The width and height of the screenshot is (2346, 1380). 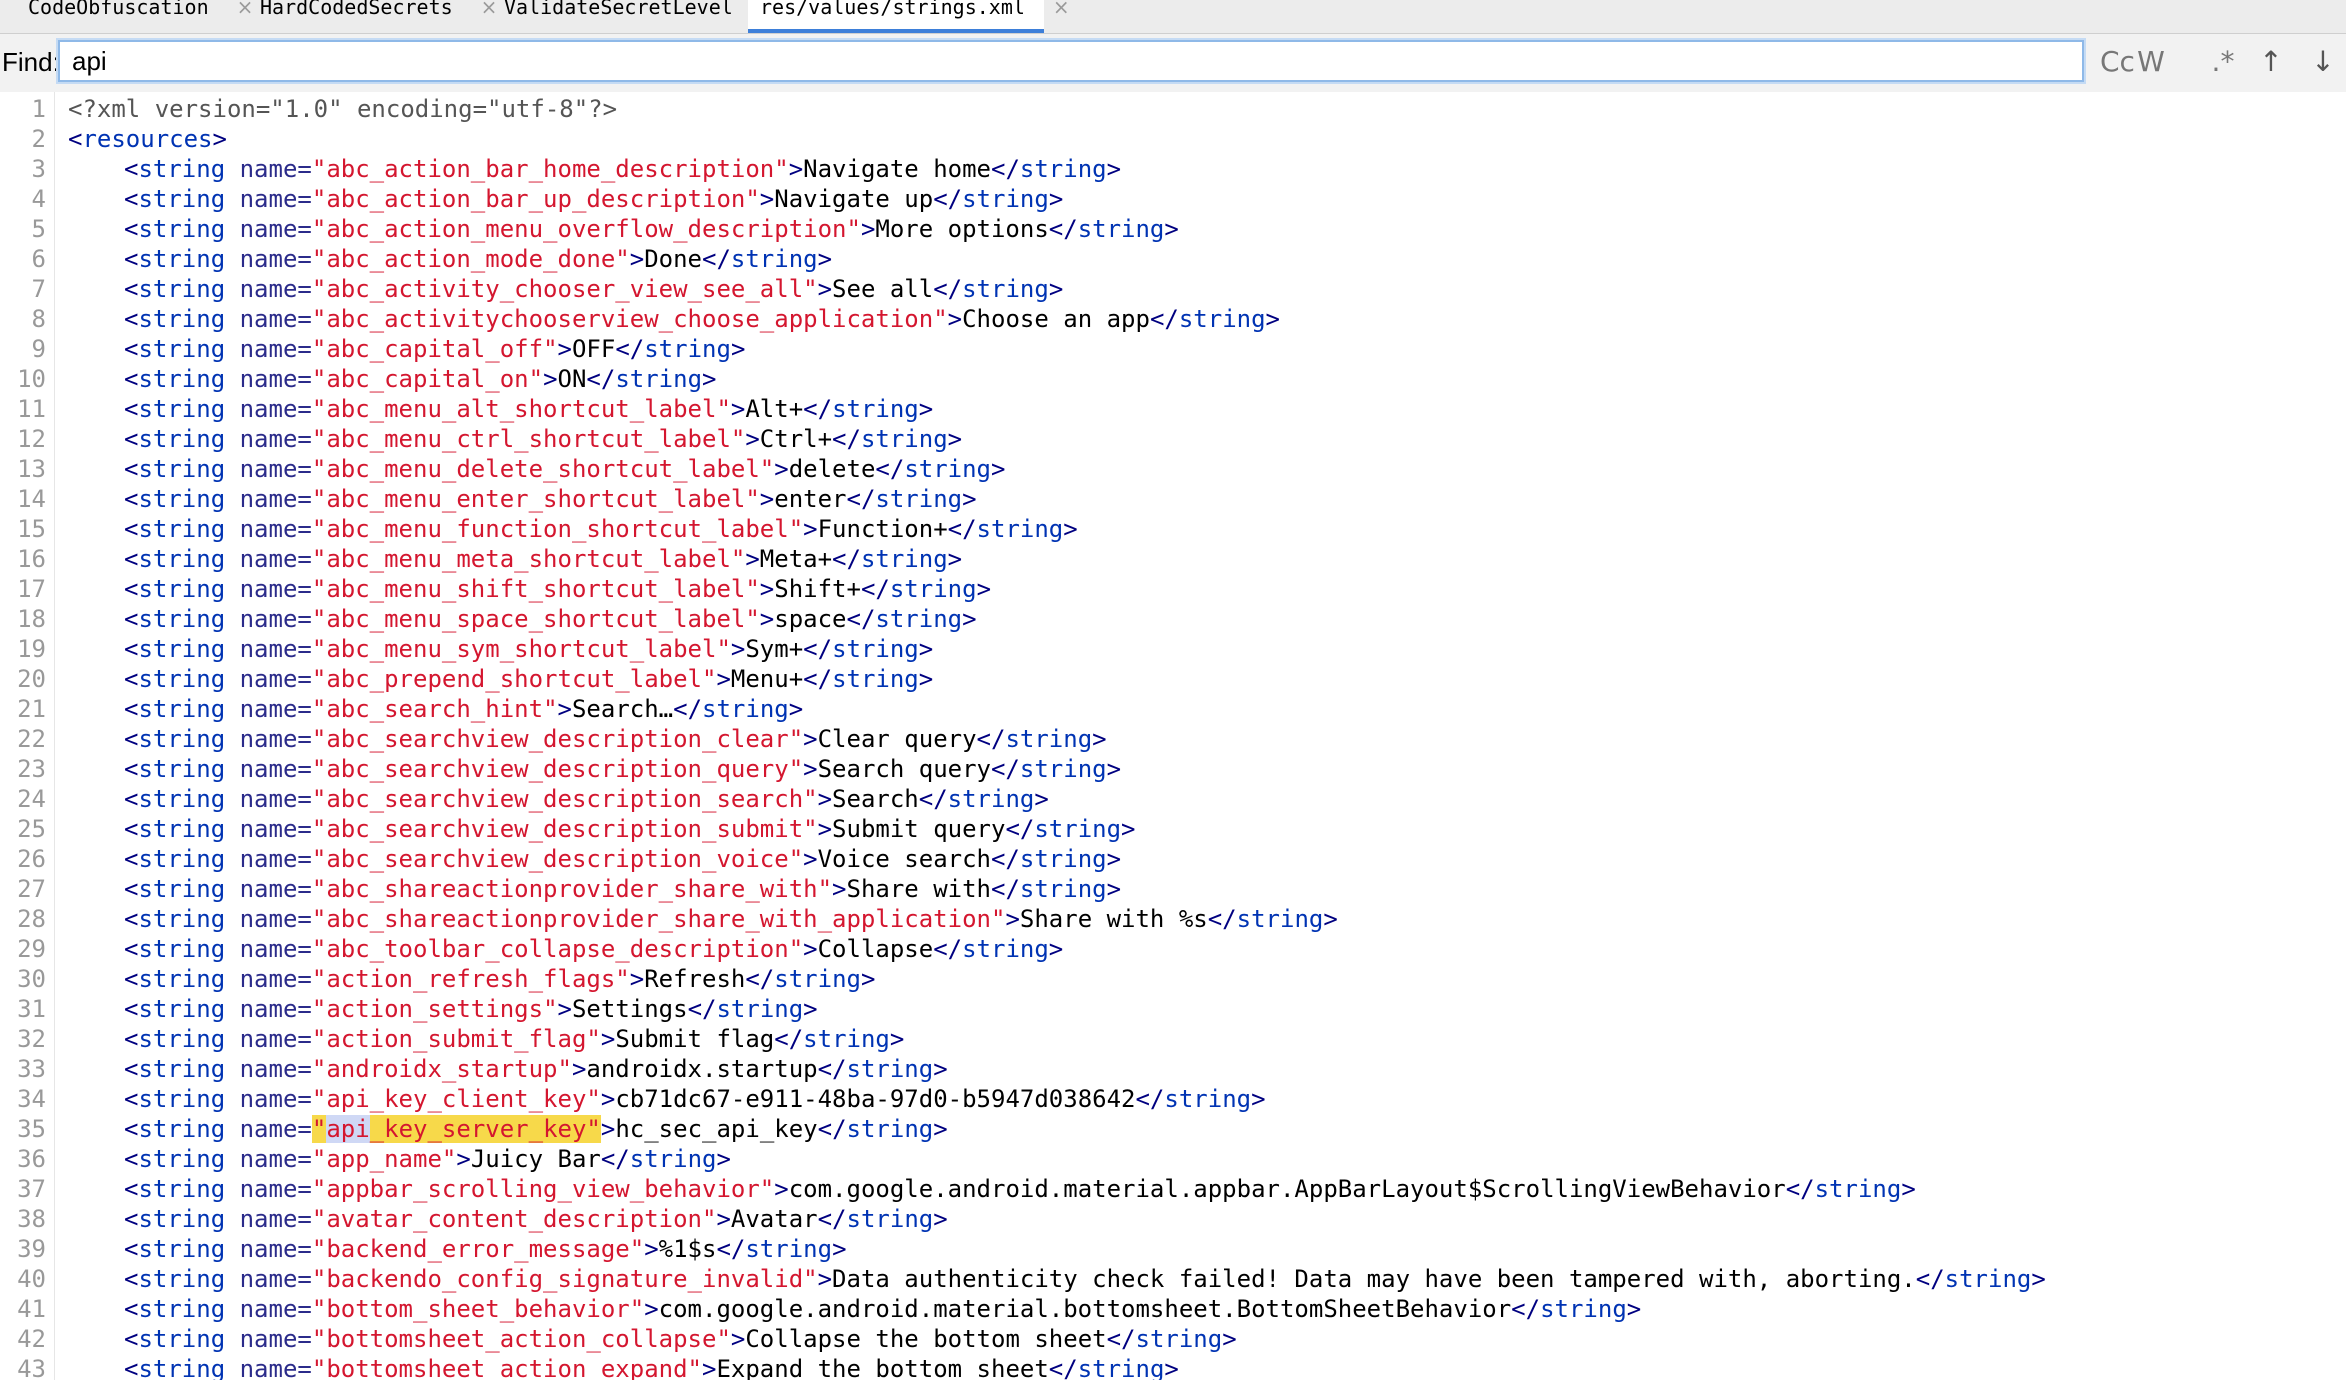 I want to click on find-bar: Find: Cc W .* ↑ ↓, so click(x=1173, y=63).